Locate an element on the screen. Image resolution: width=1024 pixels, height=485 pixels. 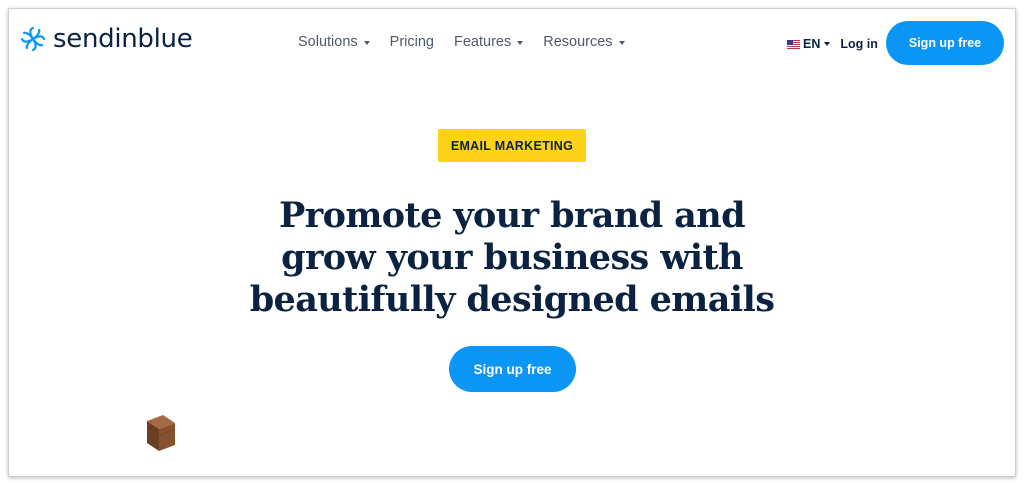
language-label: EN is located at coordinates (812, 44).